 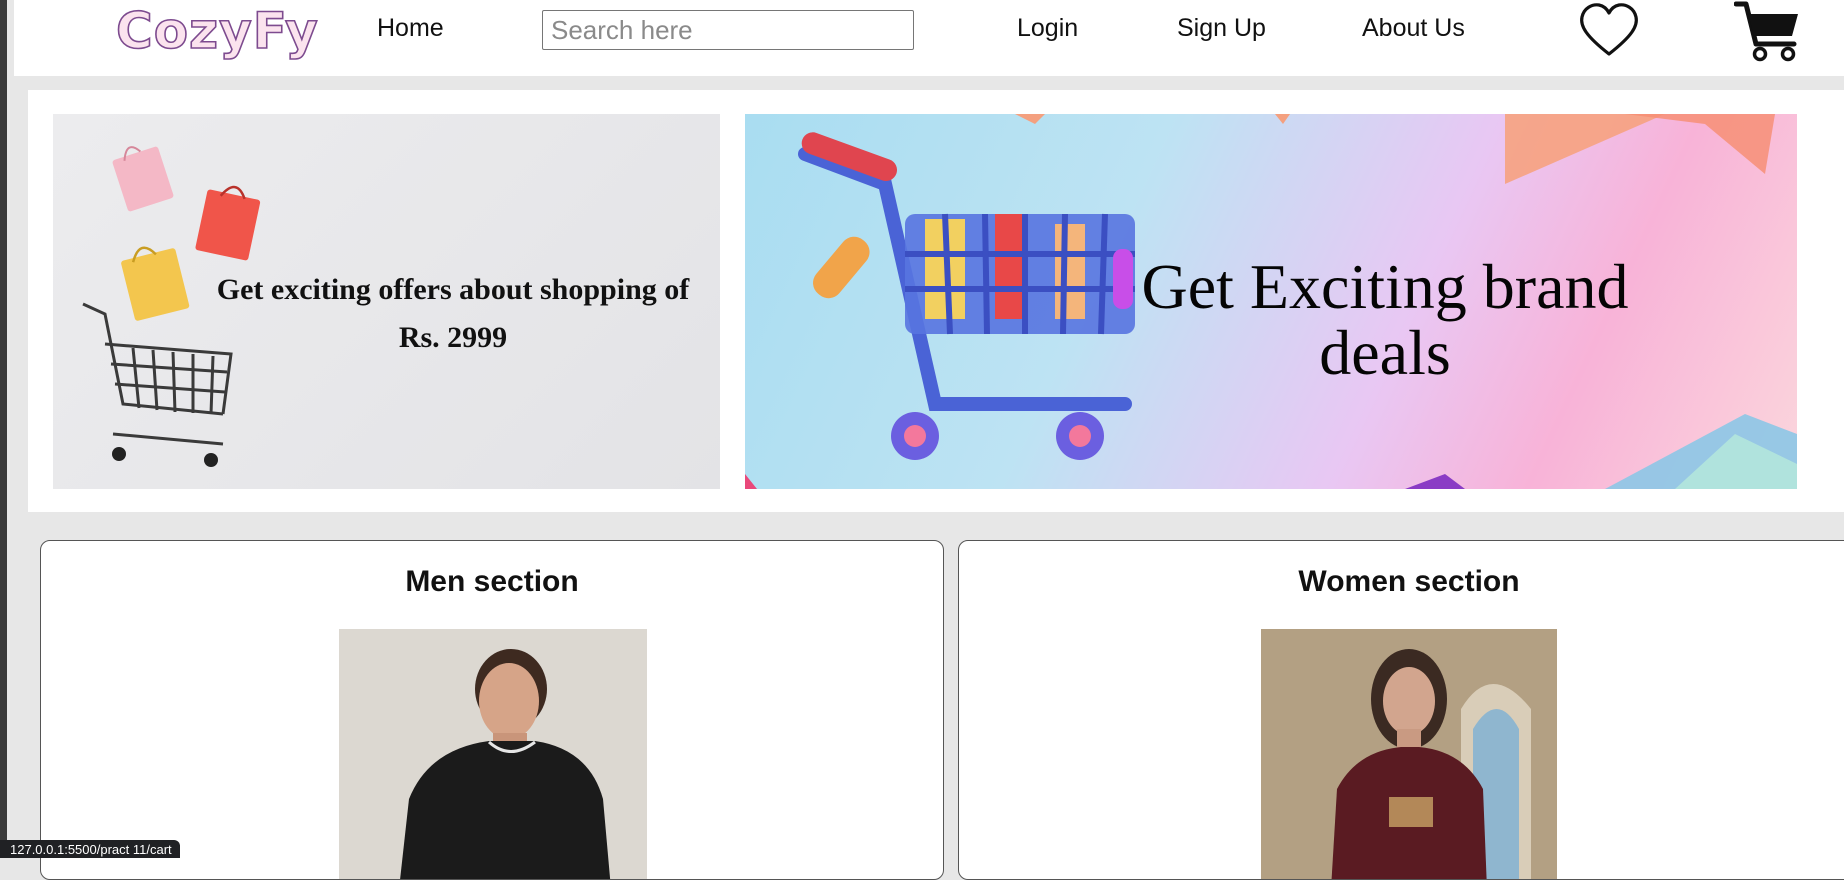 I want to click on brand-deals-text: Get Exciting brand deals, so click(x=1385, y=319).